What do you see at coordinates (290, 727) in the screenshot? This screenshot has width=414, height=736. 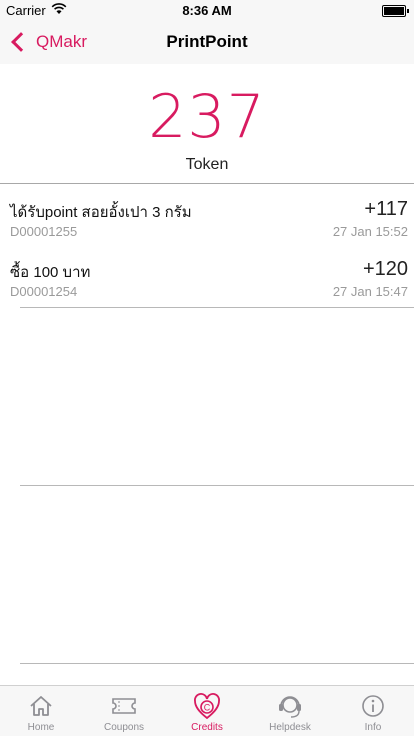 I see `tab-label: Helpdesk` at bounding box center [290, 727].